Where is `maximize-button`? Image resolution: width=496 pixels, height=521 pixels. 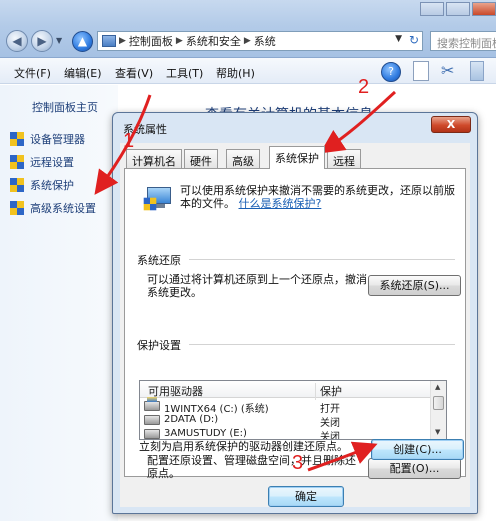
maximize-button is located at coordinates (458, 9).